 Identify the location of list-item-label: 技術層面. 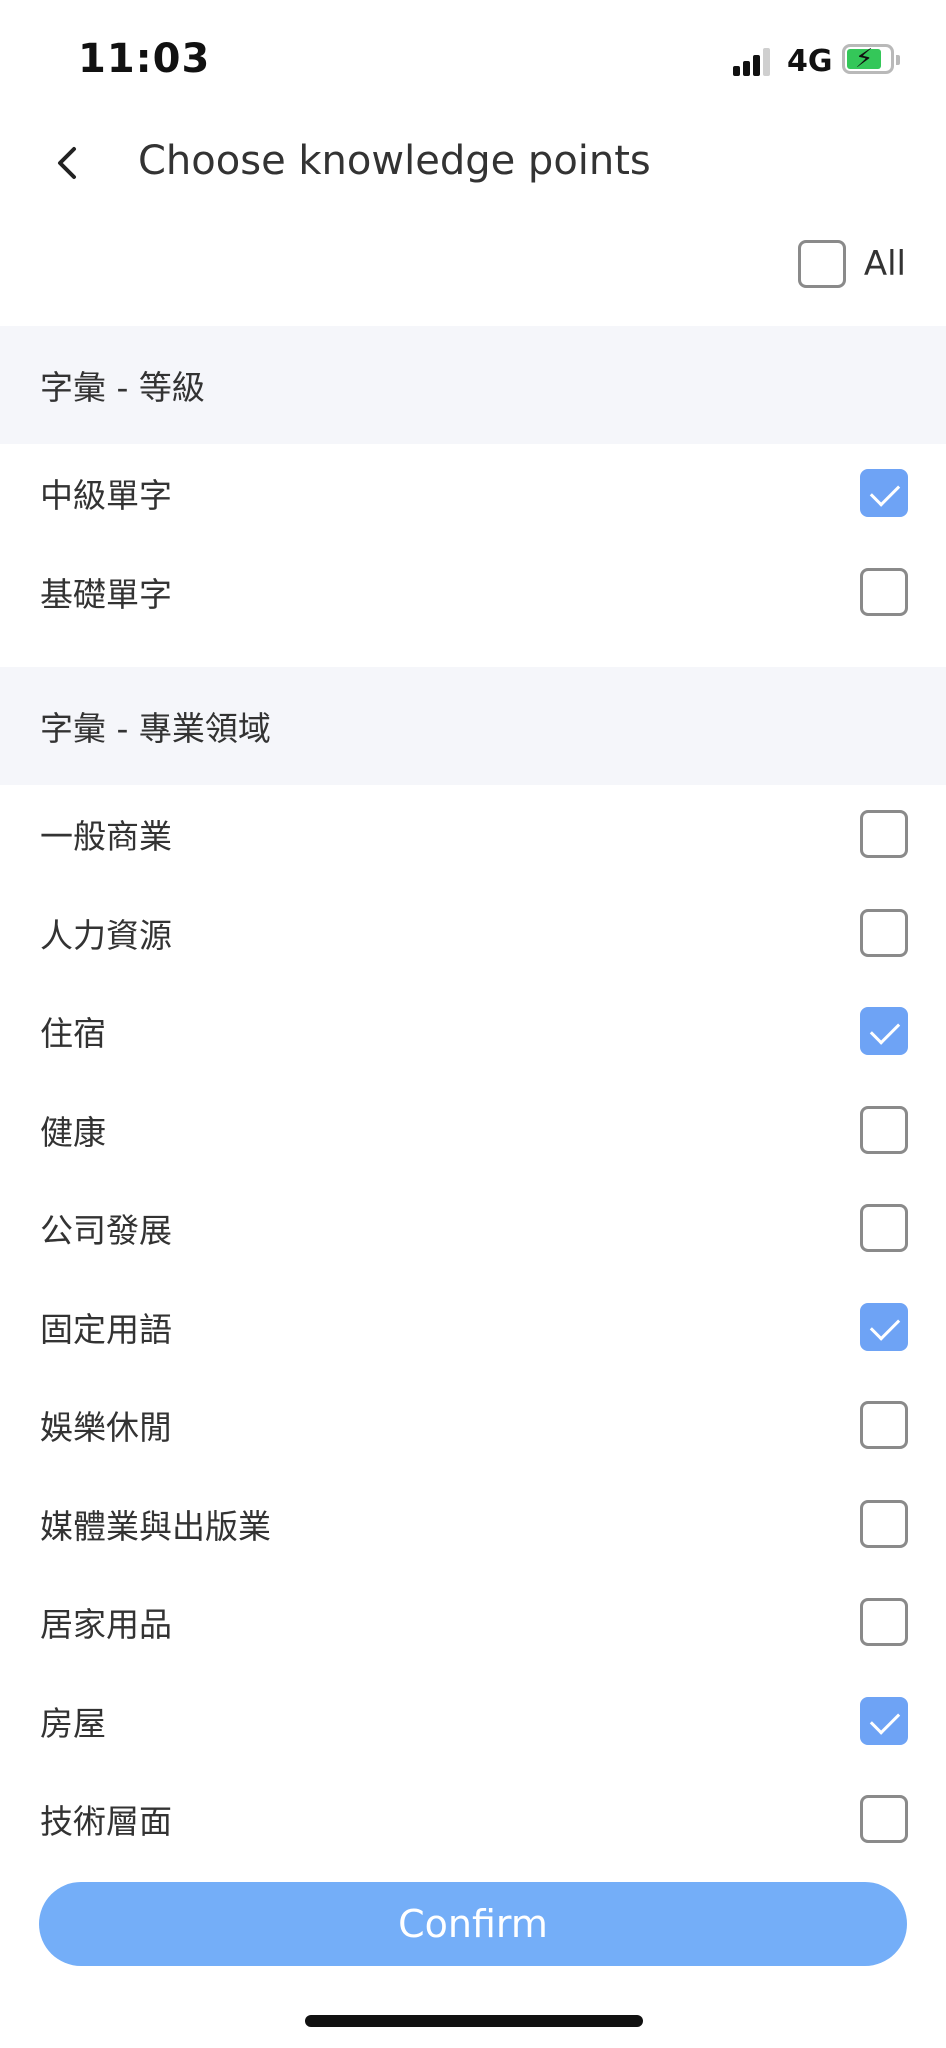
(106, 1822).